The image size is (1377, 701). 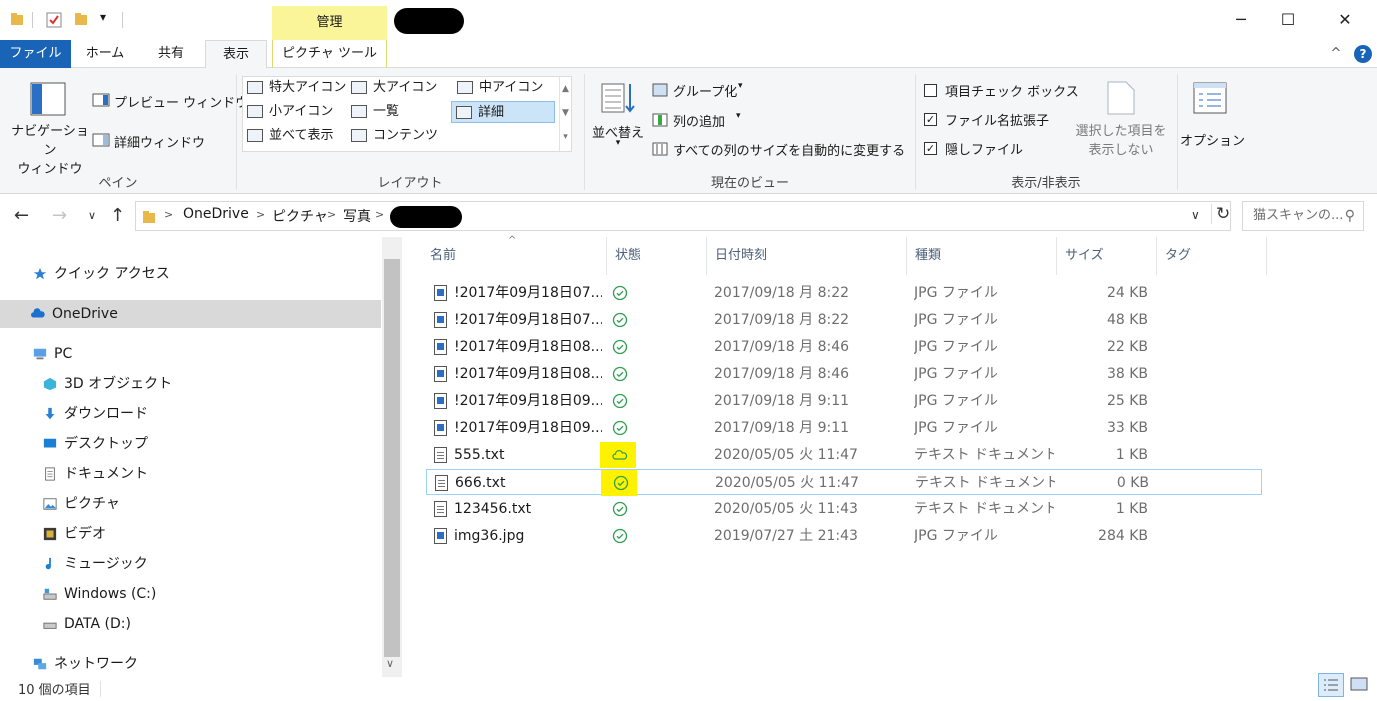 I want to click on nav-item-downloads: ダウンロード, so click(x=95, y=414).